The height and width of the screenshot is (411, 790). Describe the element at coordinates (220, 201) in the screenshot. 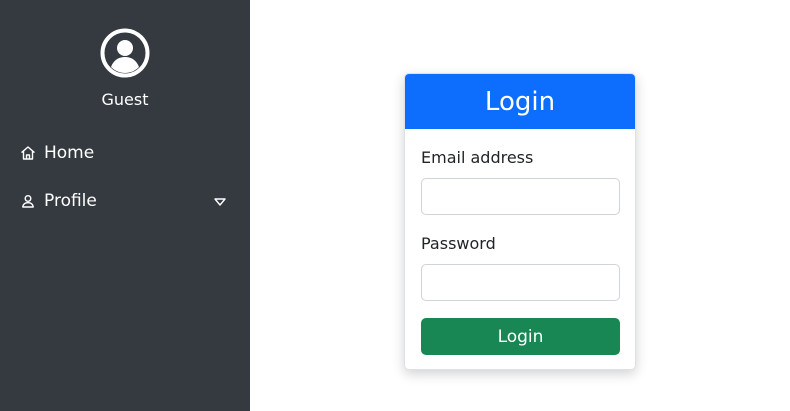

I see `chevron-down-icon` at that location.